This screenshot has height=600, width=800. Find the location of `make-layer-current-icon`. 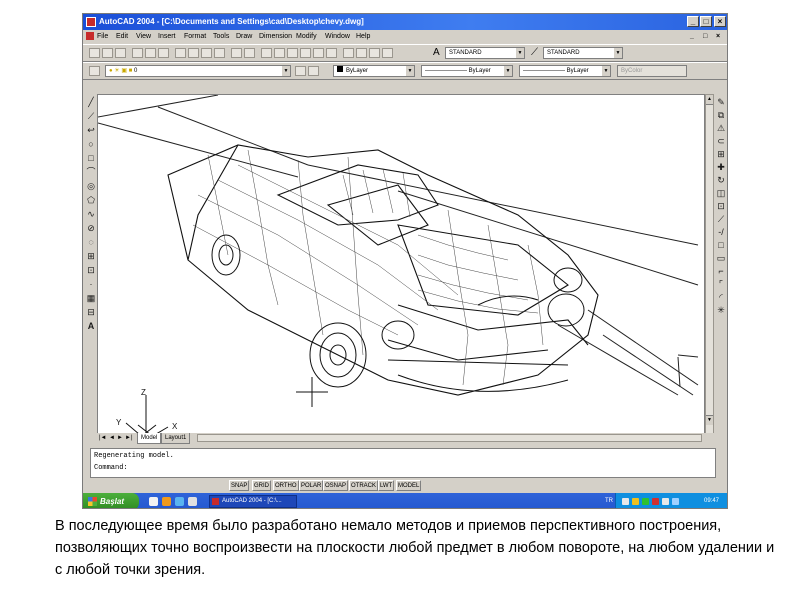

make-layer-current-icon is located at coordinates (300, 71).